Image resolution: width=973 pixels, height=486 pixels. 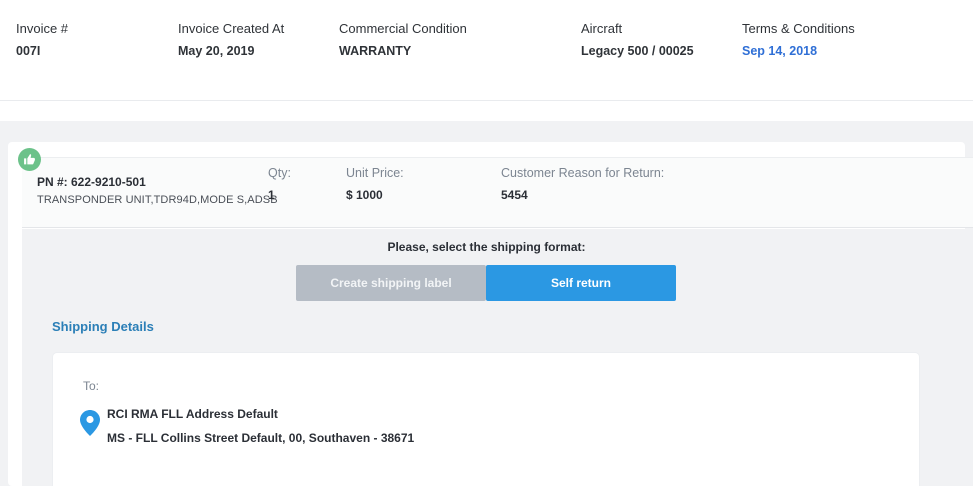 I want to click on aircraft-label: Aircraft, so click(x=602, y=28).